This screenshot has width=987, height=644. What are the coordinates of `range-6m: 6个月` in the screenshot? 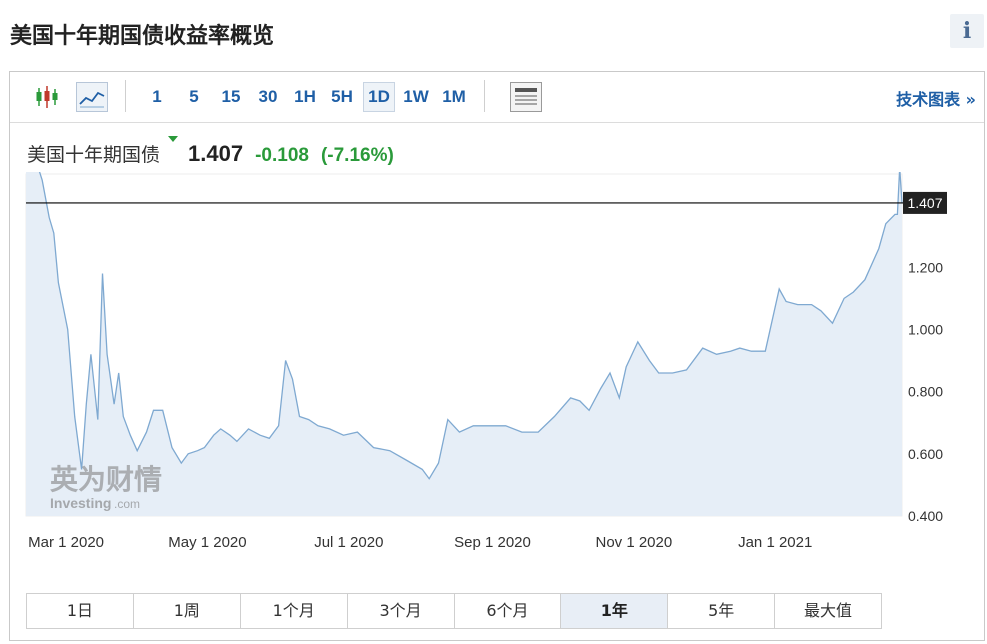 It's located at (508, 611).